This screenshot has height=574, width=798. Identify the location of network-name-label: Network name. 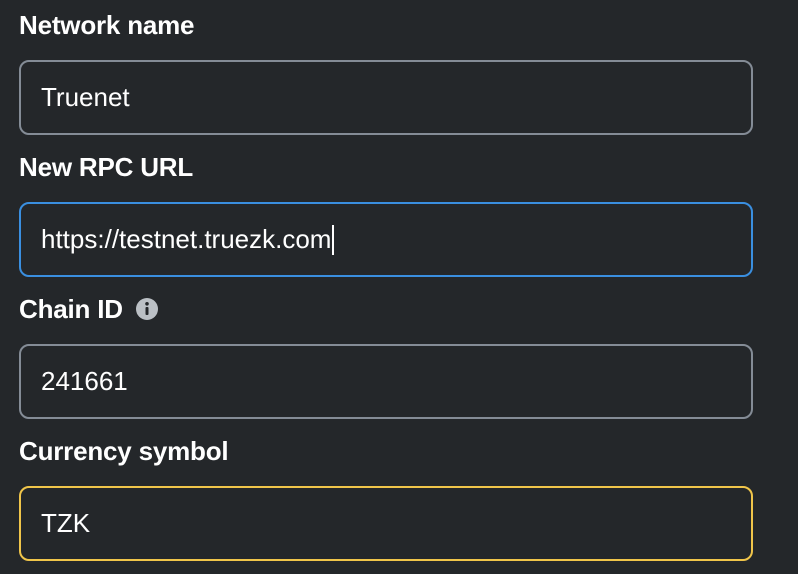
(107, 25).